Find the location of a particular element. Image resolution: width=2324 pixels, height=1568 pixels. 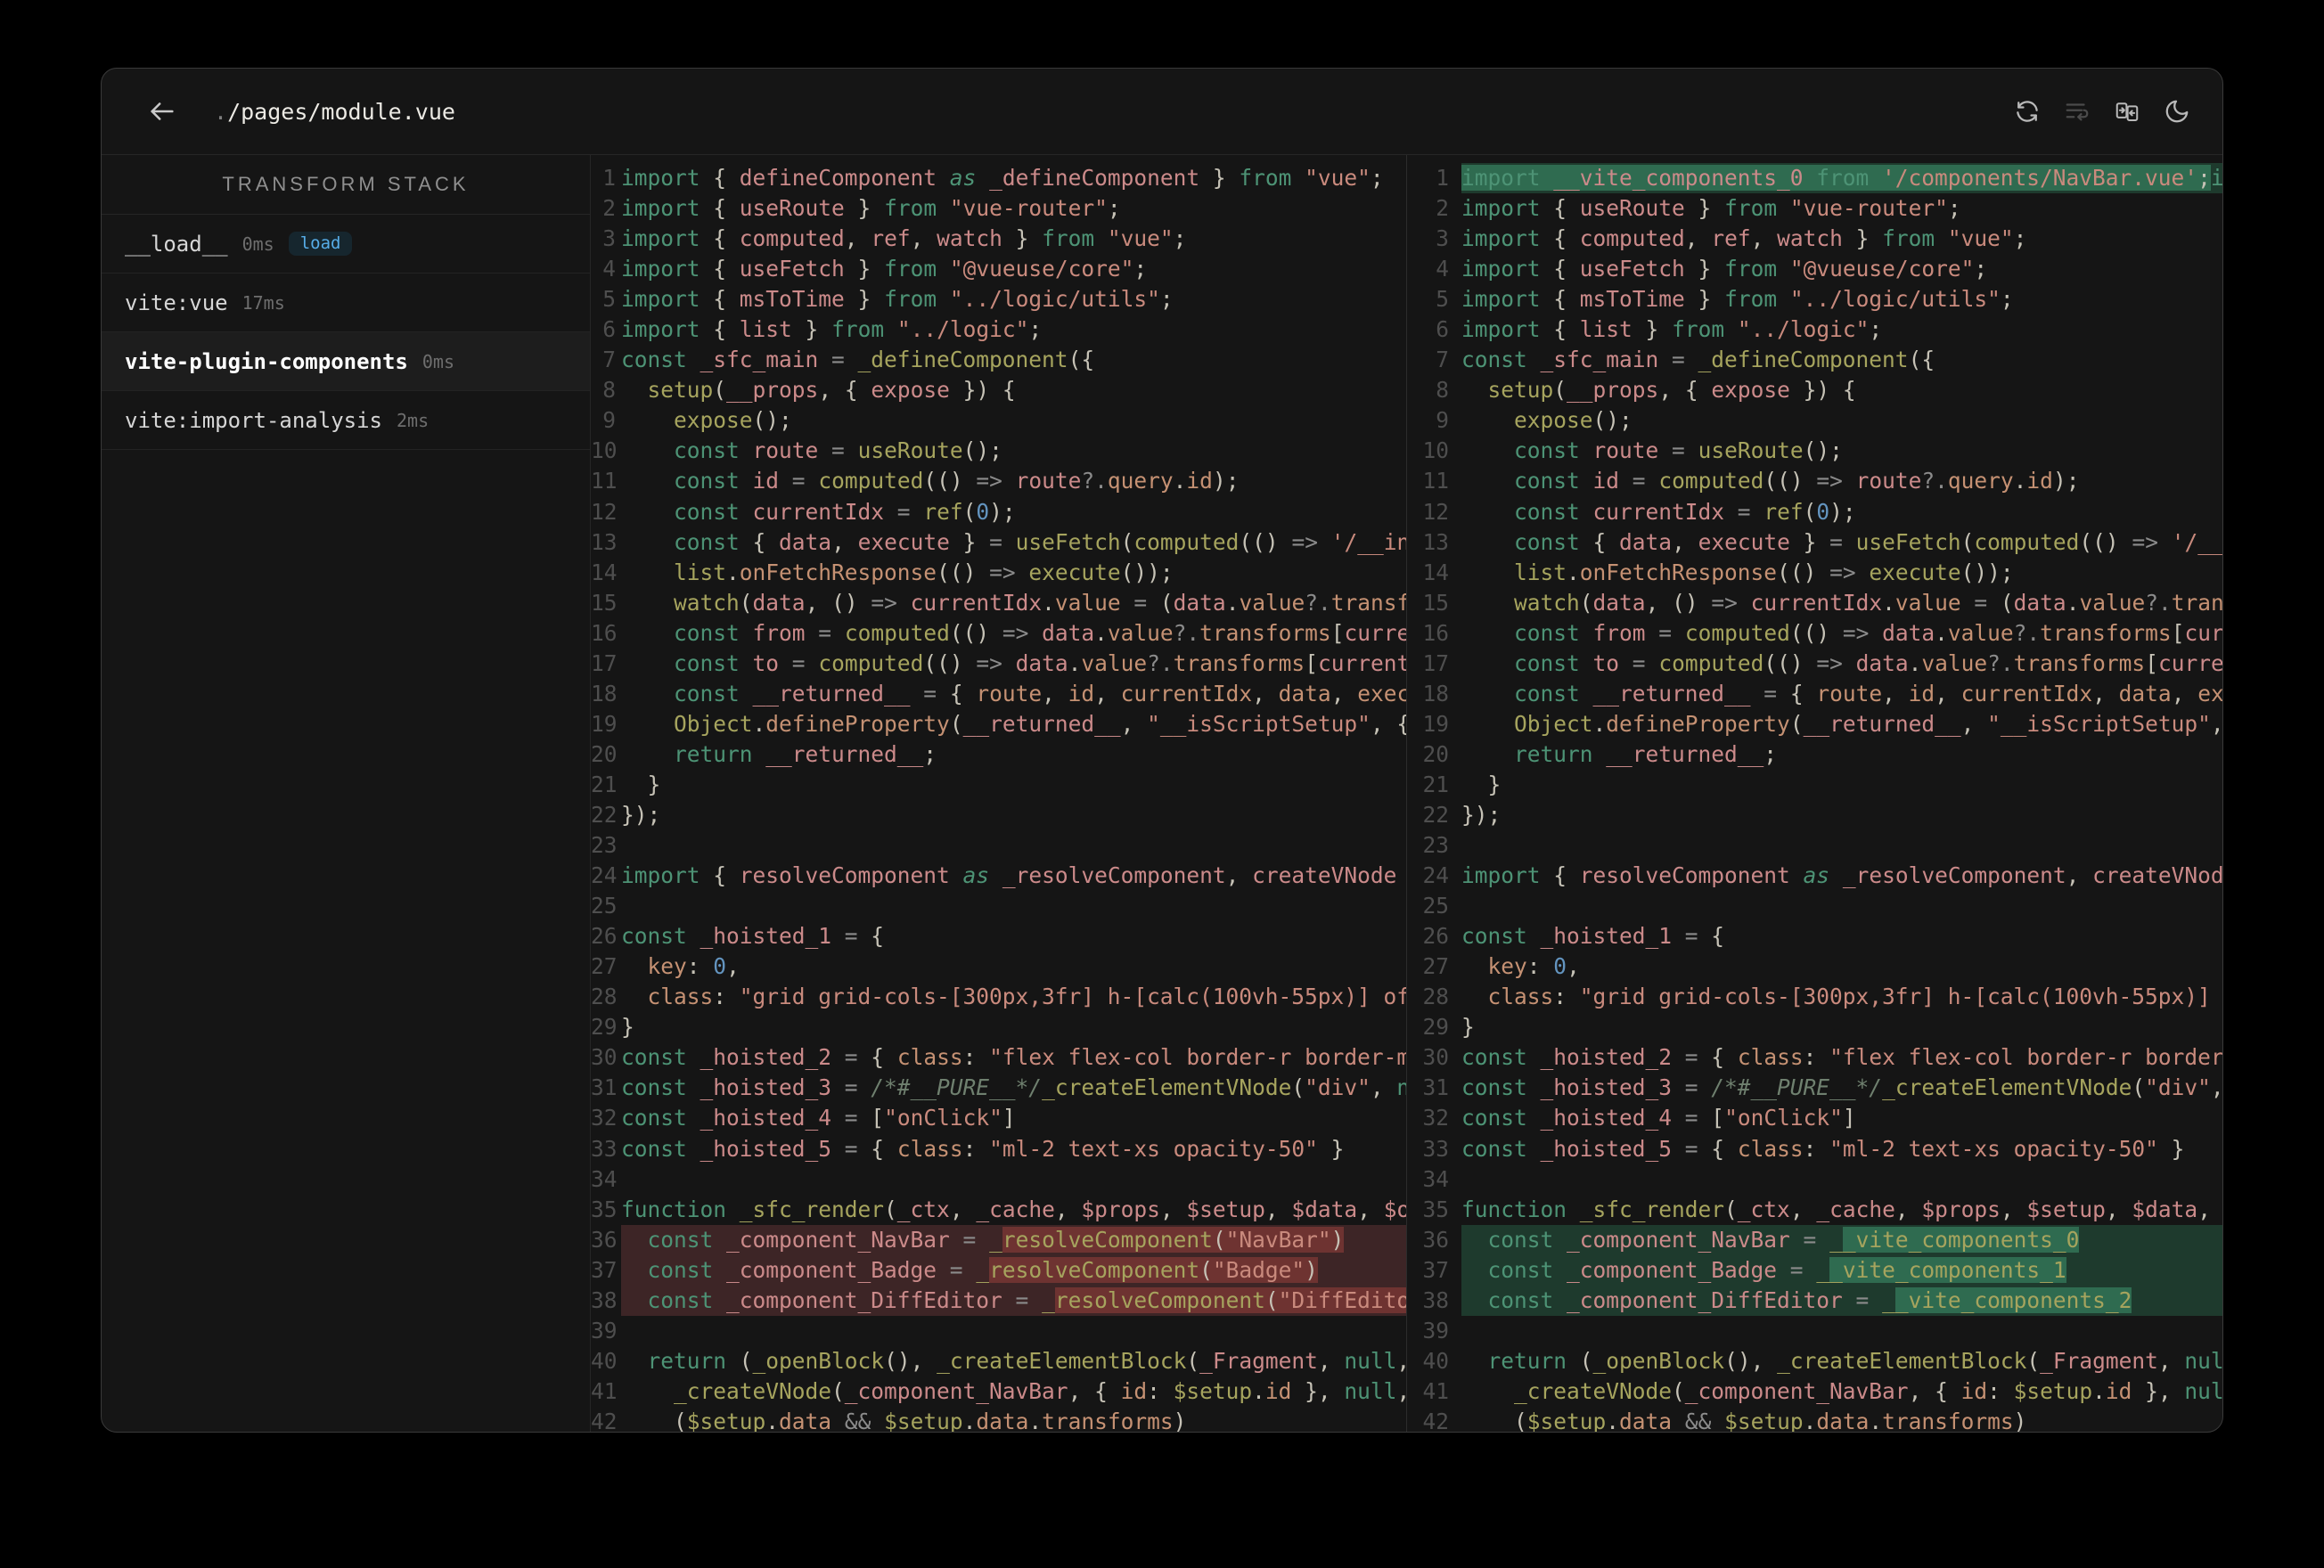

line-code: import { list } from "../logic"; is located at coordinates (1672, 329).